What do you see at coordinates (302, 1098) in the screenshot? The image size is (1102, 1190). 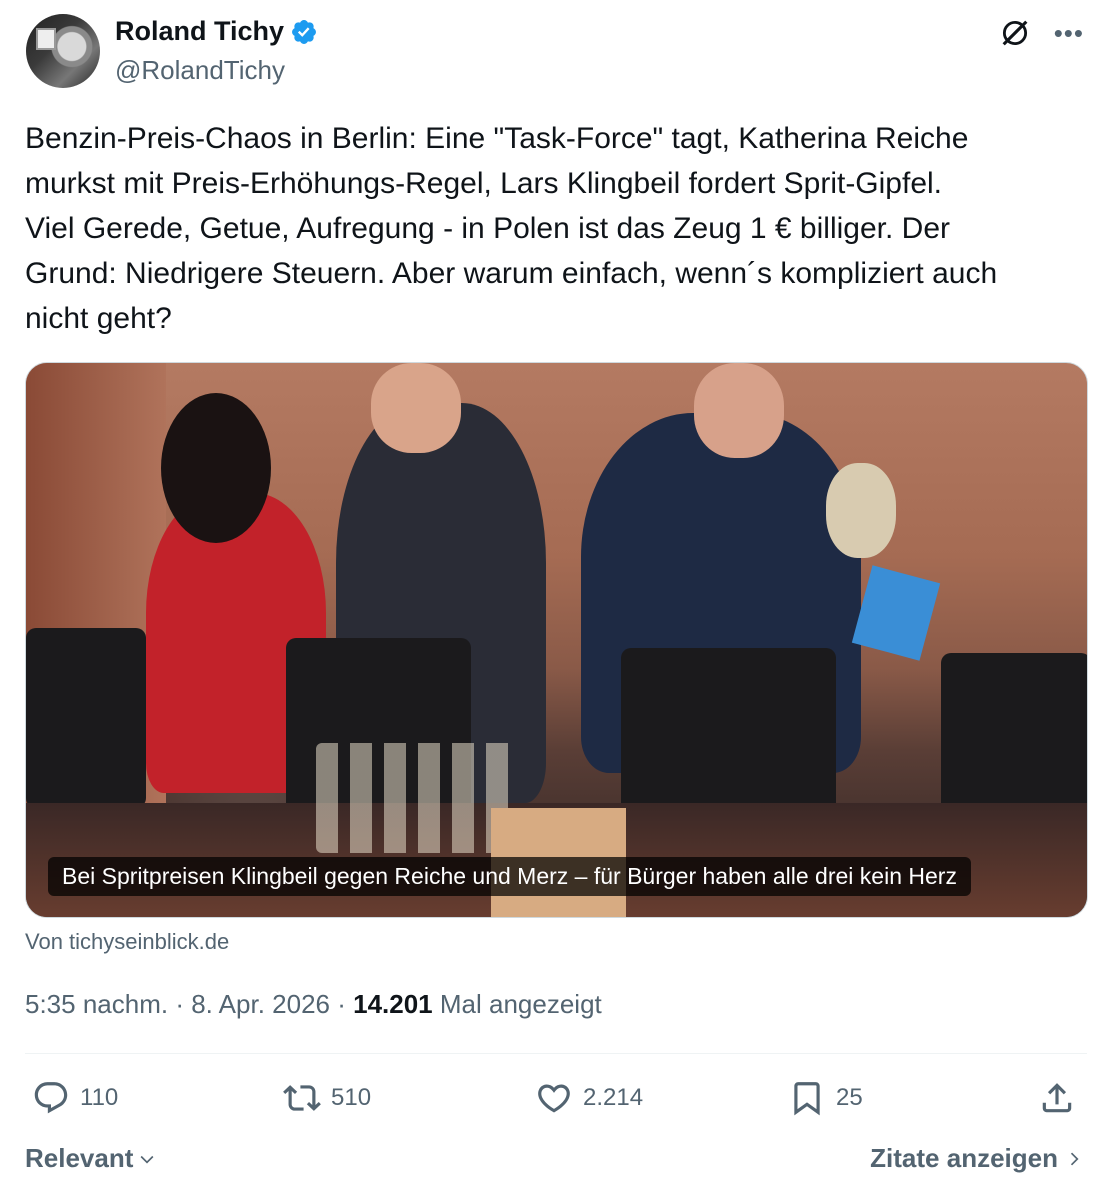 I see `retweet-icon` at bounding box center [302, 1098].